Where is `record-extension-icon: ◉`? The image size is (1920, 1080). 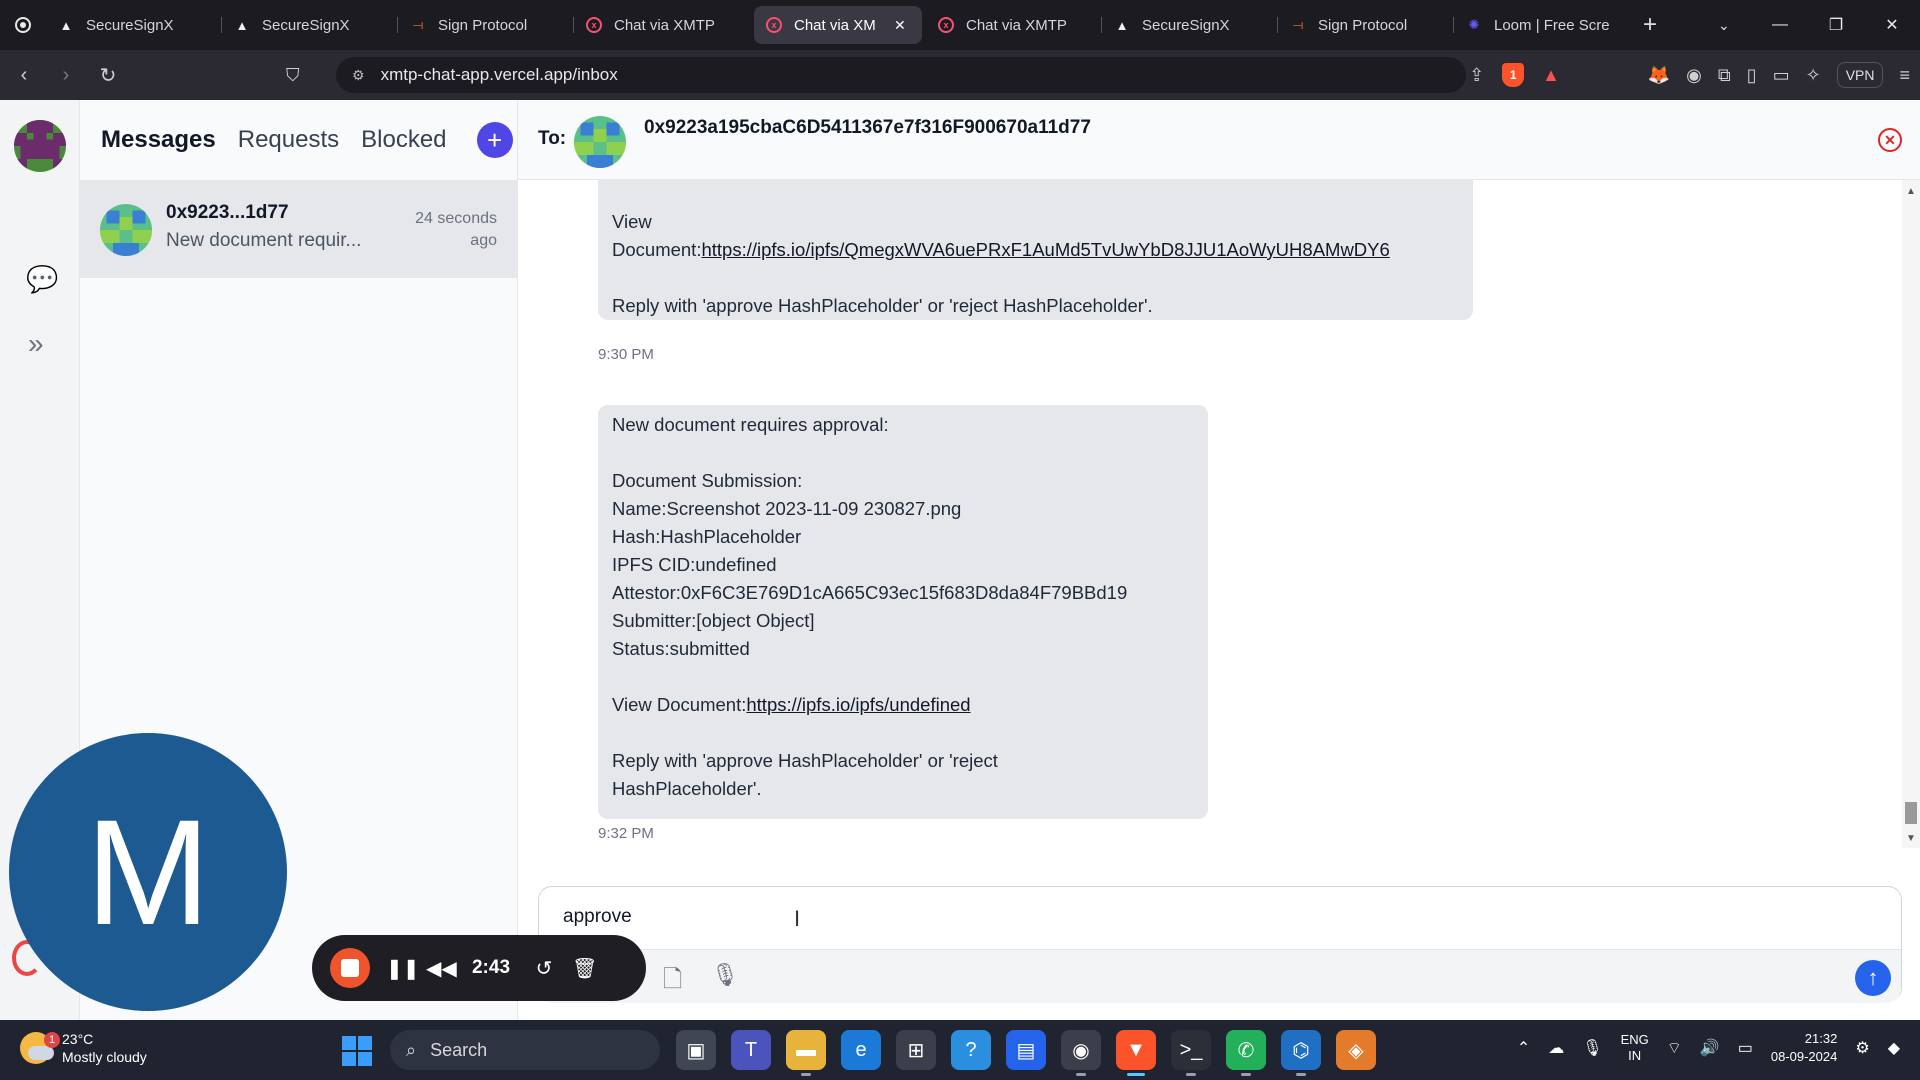 record-extension-icon: ◉ is located at coordinates (1694, 75).